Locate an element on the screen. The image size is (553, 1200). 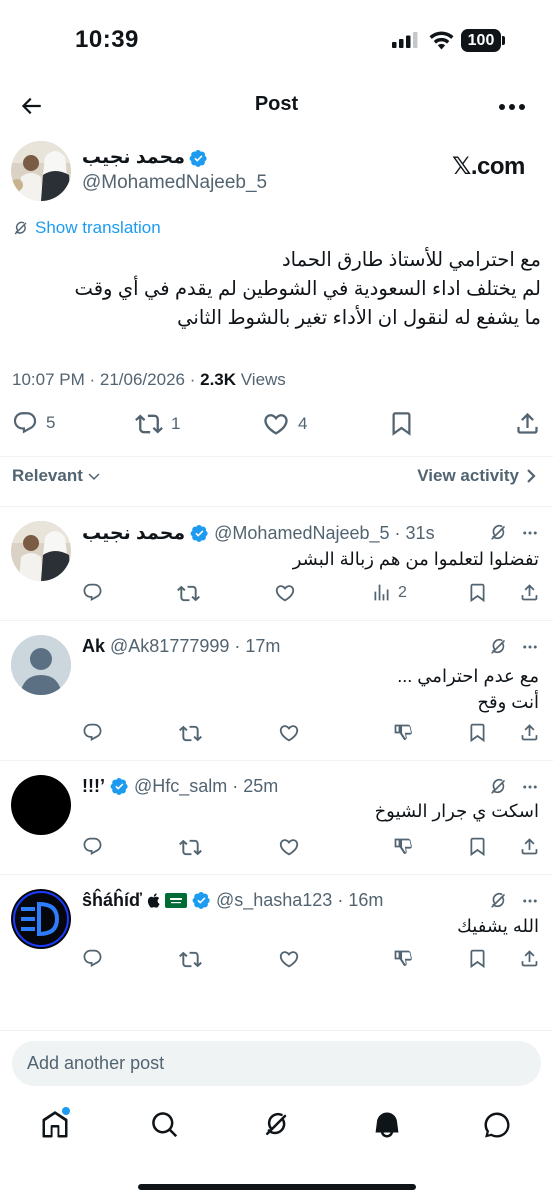
reply-item: ŝĥáĥíď @s_hasha123 · 16m الله يشفيك is located at coordinates (276, 929).